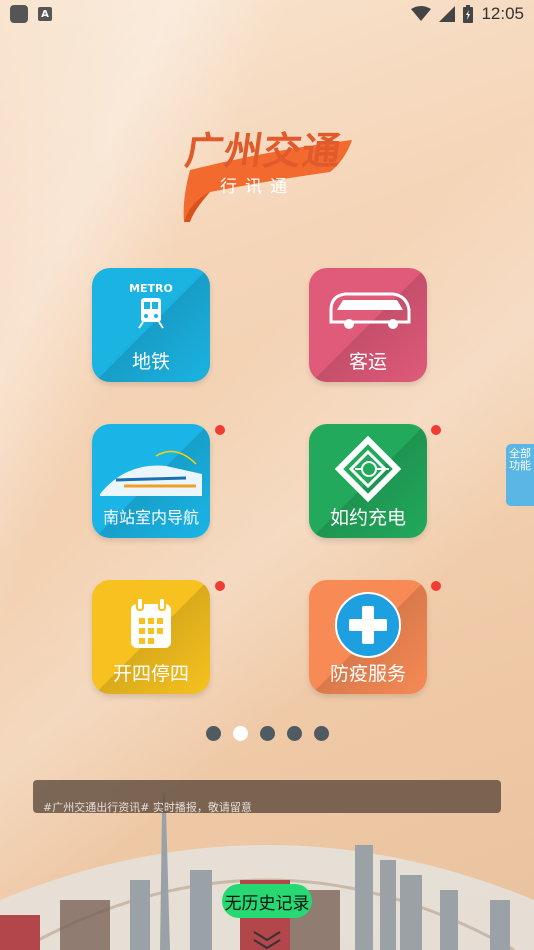 This screenshot has height=950, width=534. I want to click on svg-text: METRO, so click(151, 288).